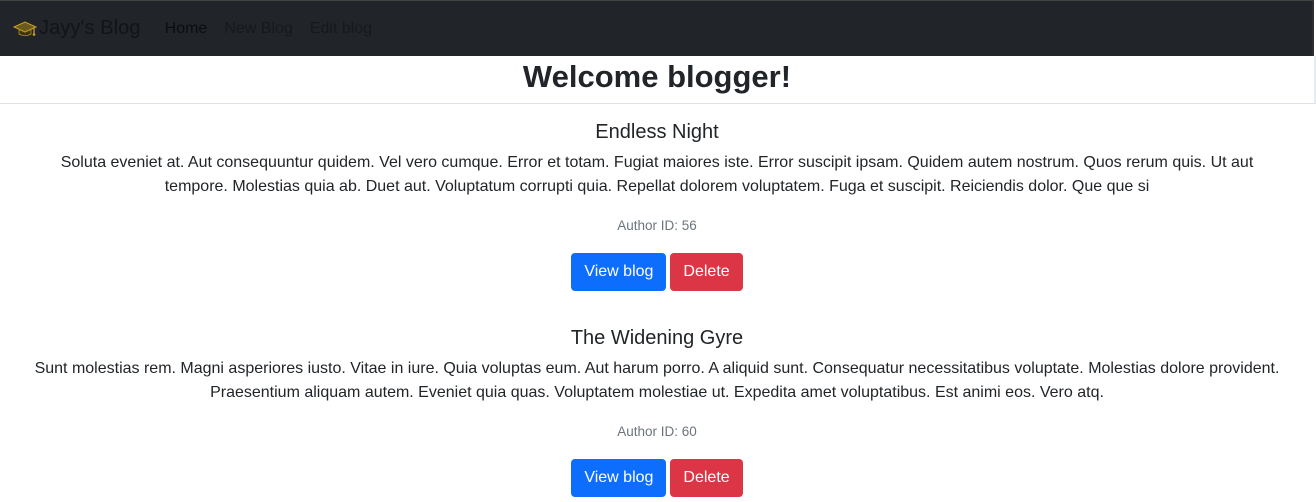 This screenshot has height=502, width=1316. What do you see at coordinates (25, 29) in the screenshot?
I see `graduation-cap-icon` at bounding box center [25, 29].